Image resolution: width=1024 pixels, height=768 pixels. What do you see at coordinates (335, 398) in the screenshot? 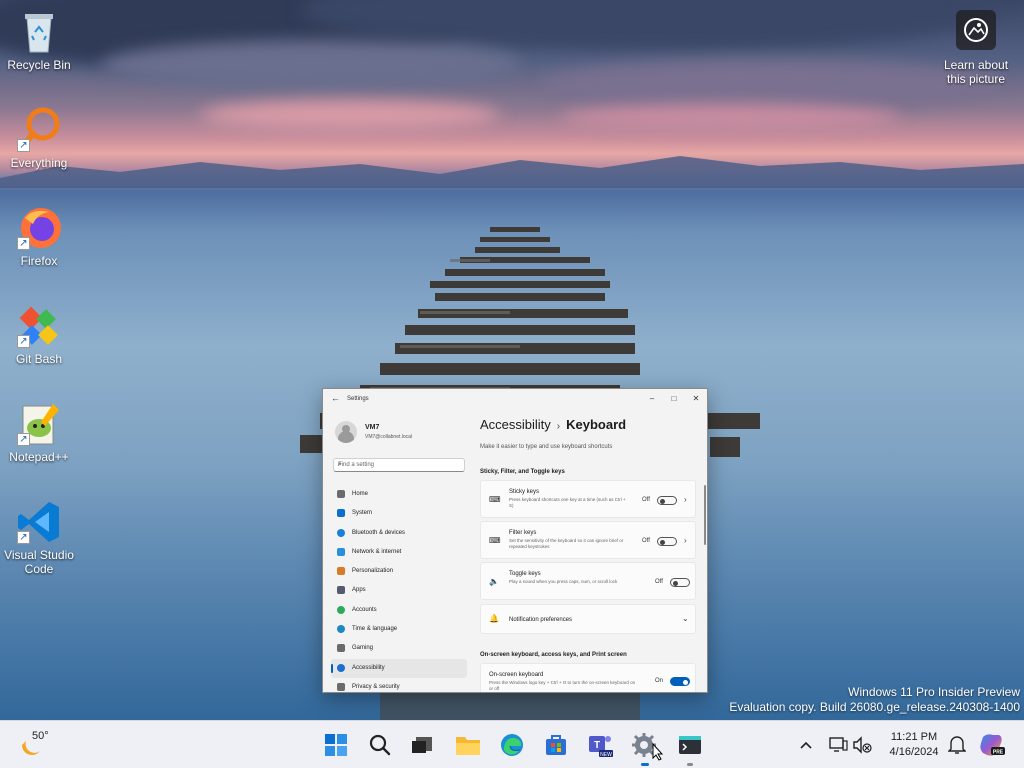
I see `back-arrow-icon: ←` at bounding box center [335, 398].